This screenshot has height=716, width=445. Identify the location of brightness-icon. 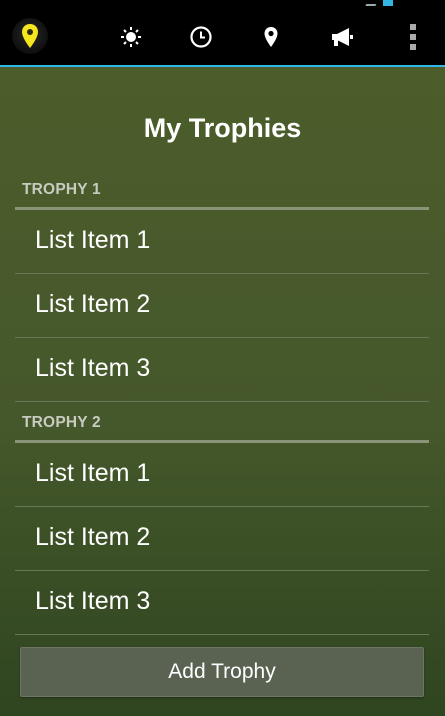
(131, 37).